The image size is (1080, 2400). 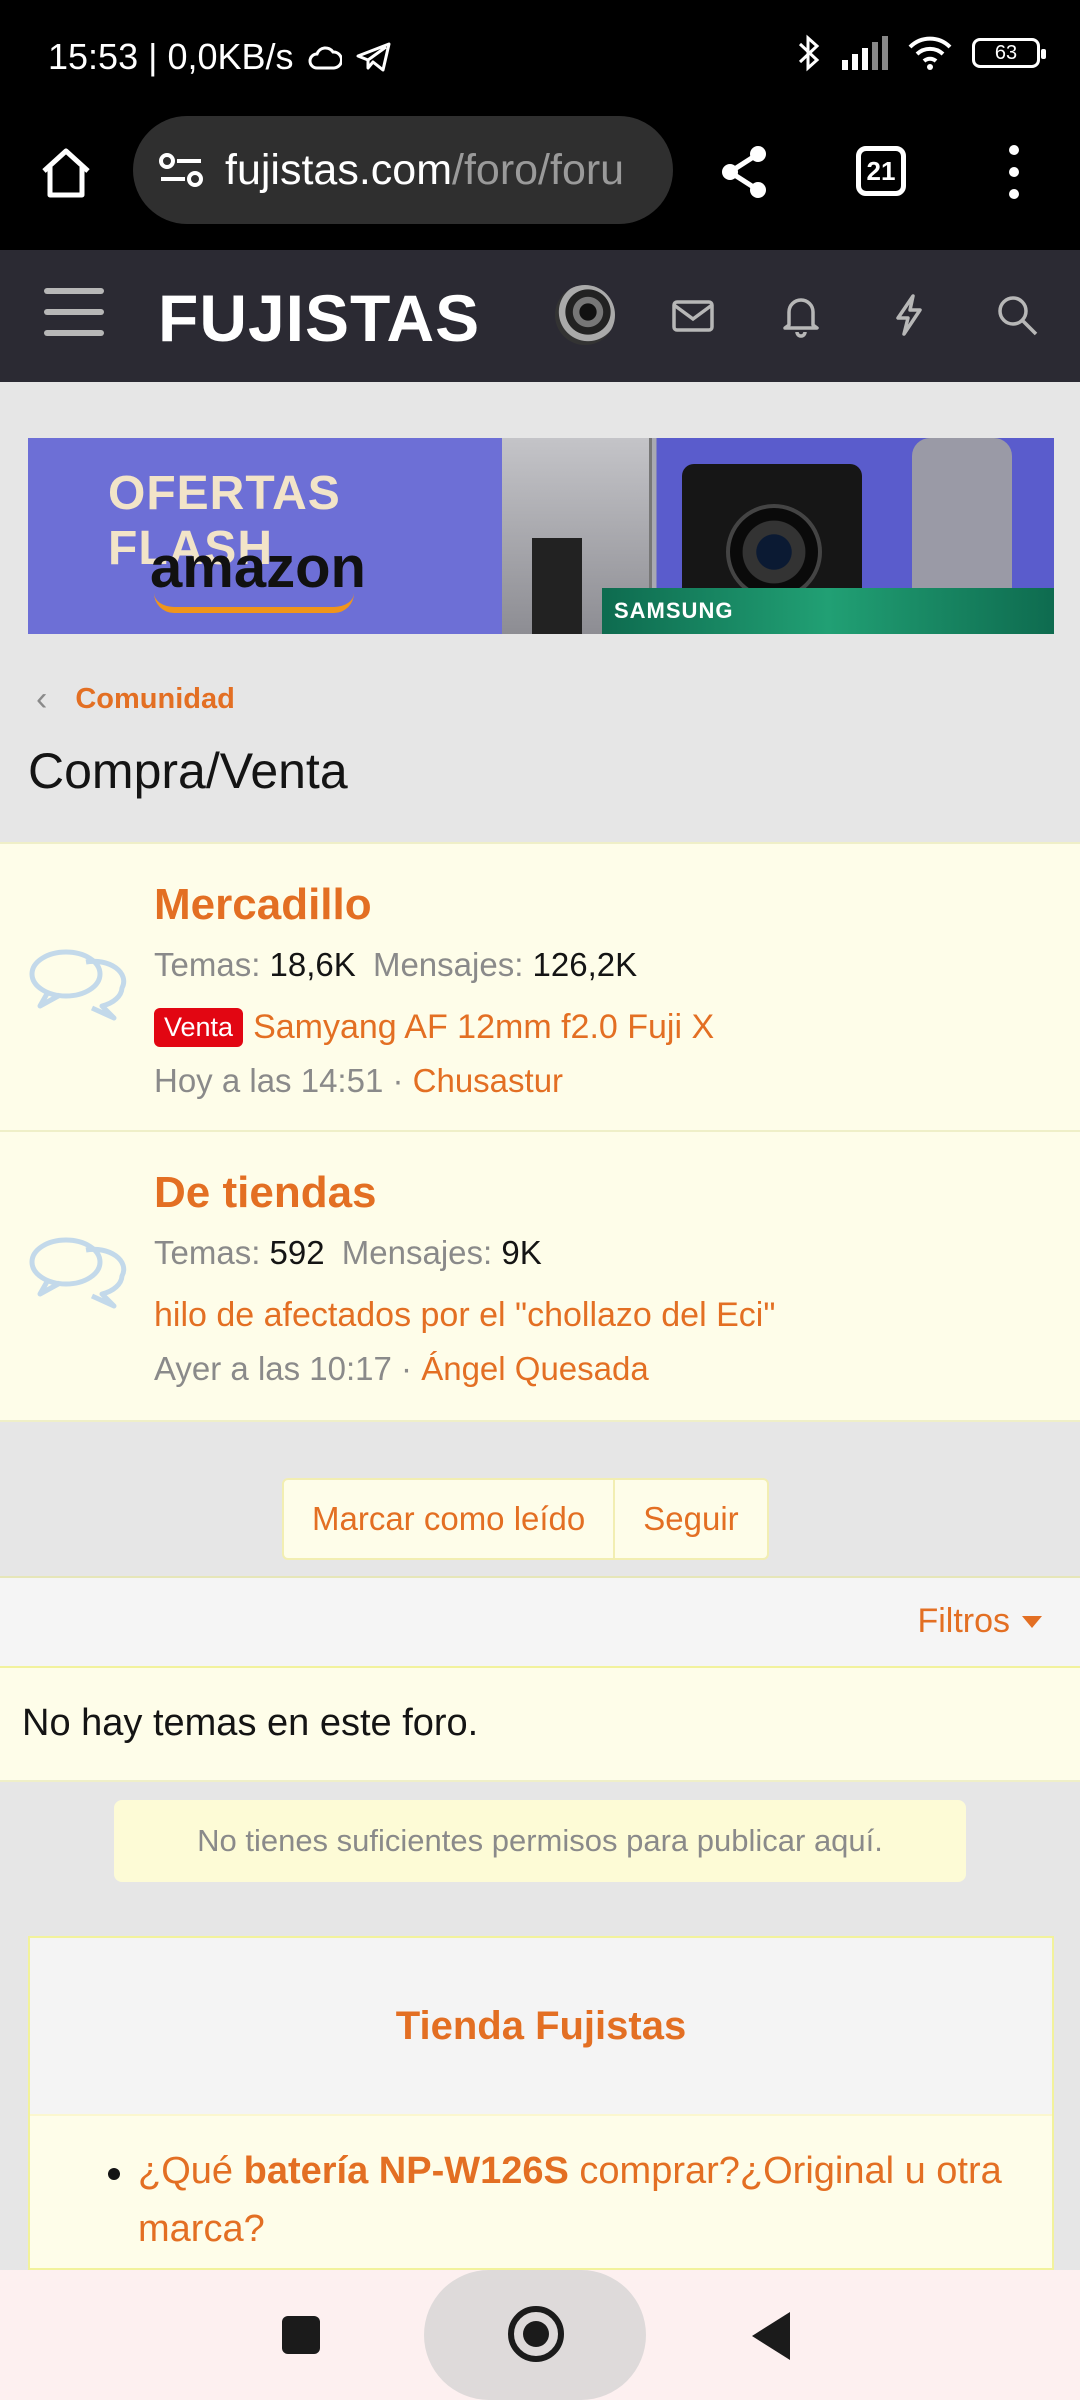 What do you see at coordinates (585, 964) in the screenshot?
I see `mensajes-count: 126,2K` at bounding box center [585, 964].